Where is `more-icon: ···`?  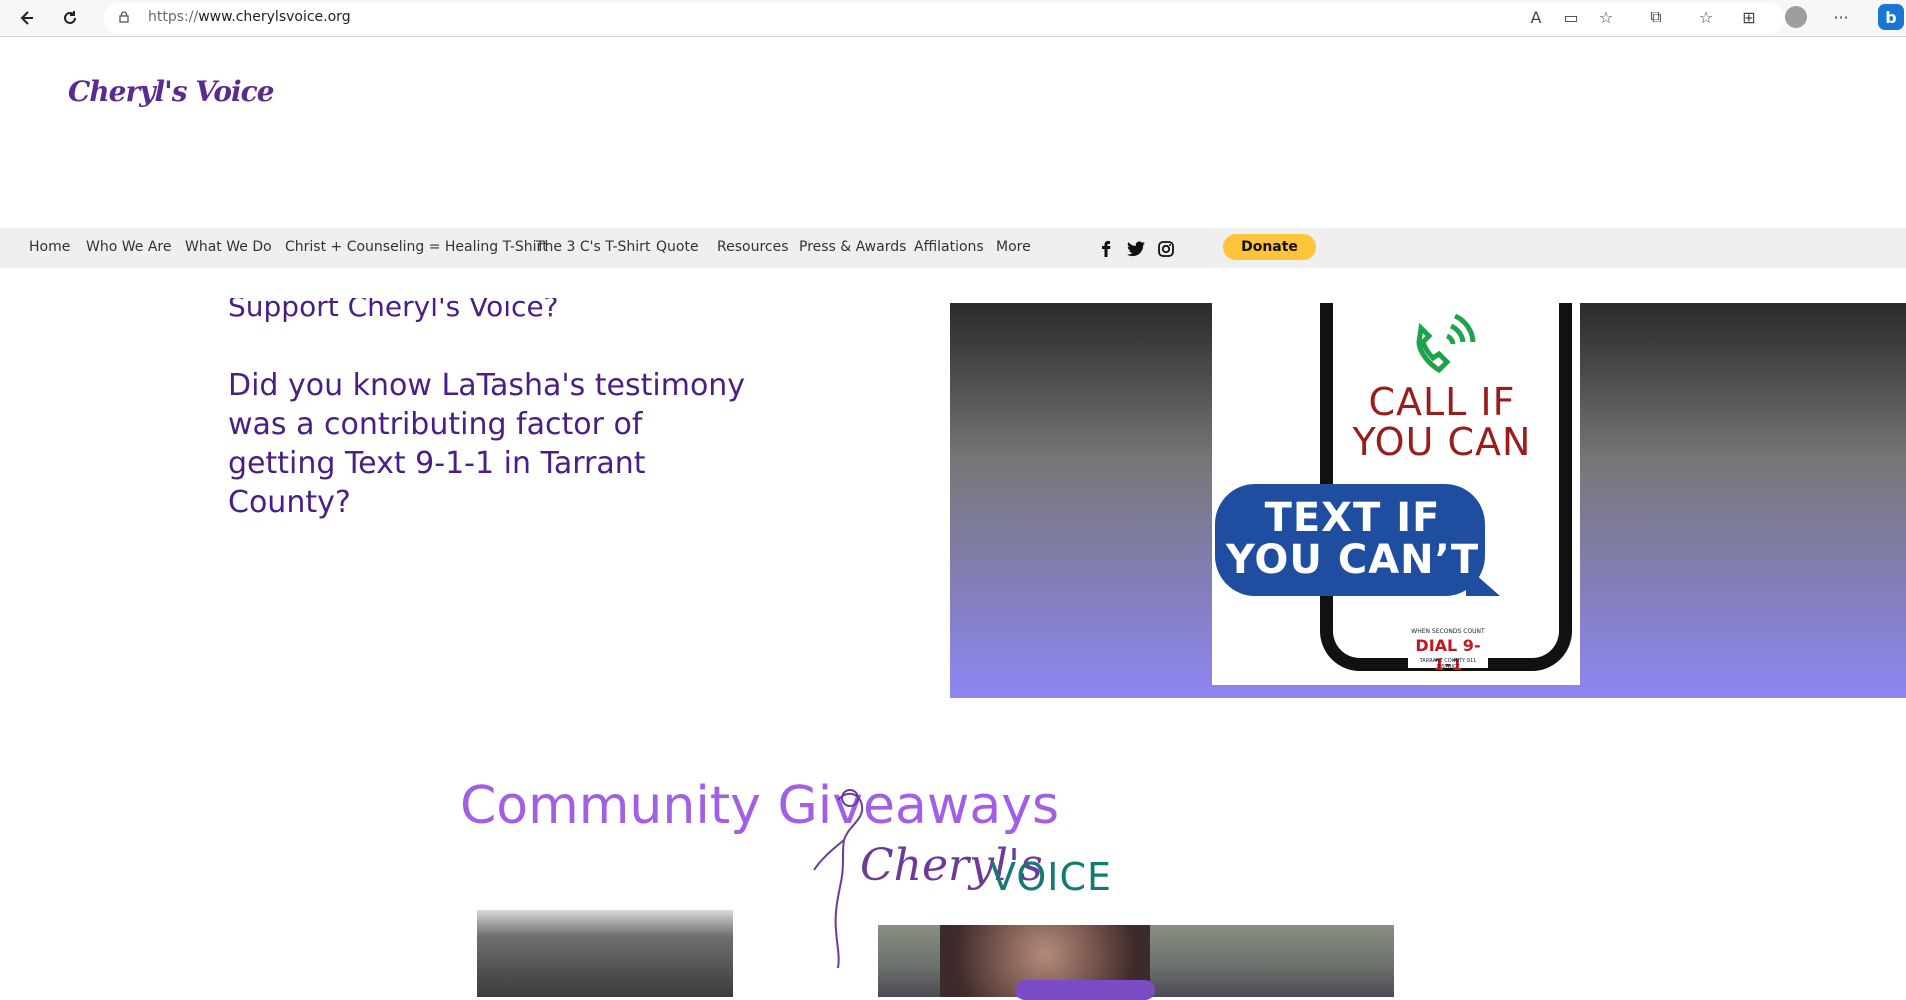
more-icon: ··· is located at coordinates (1841, 17).